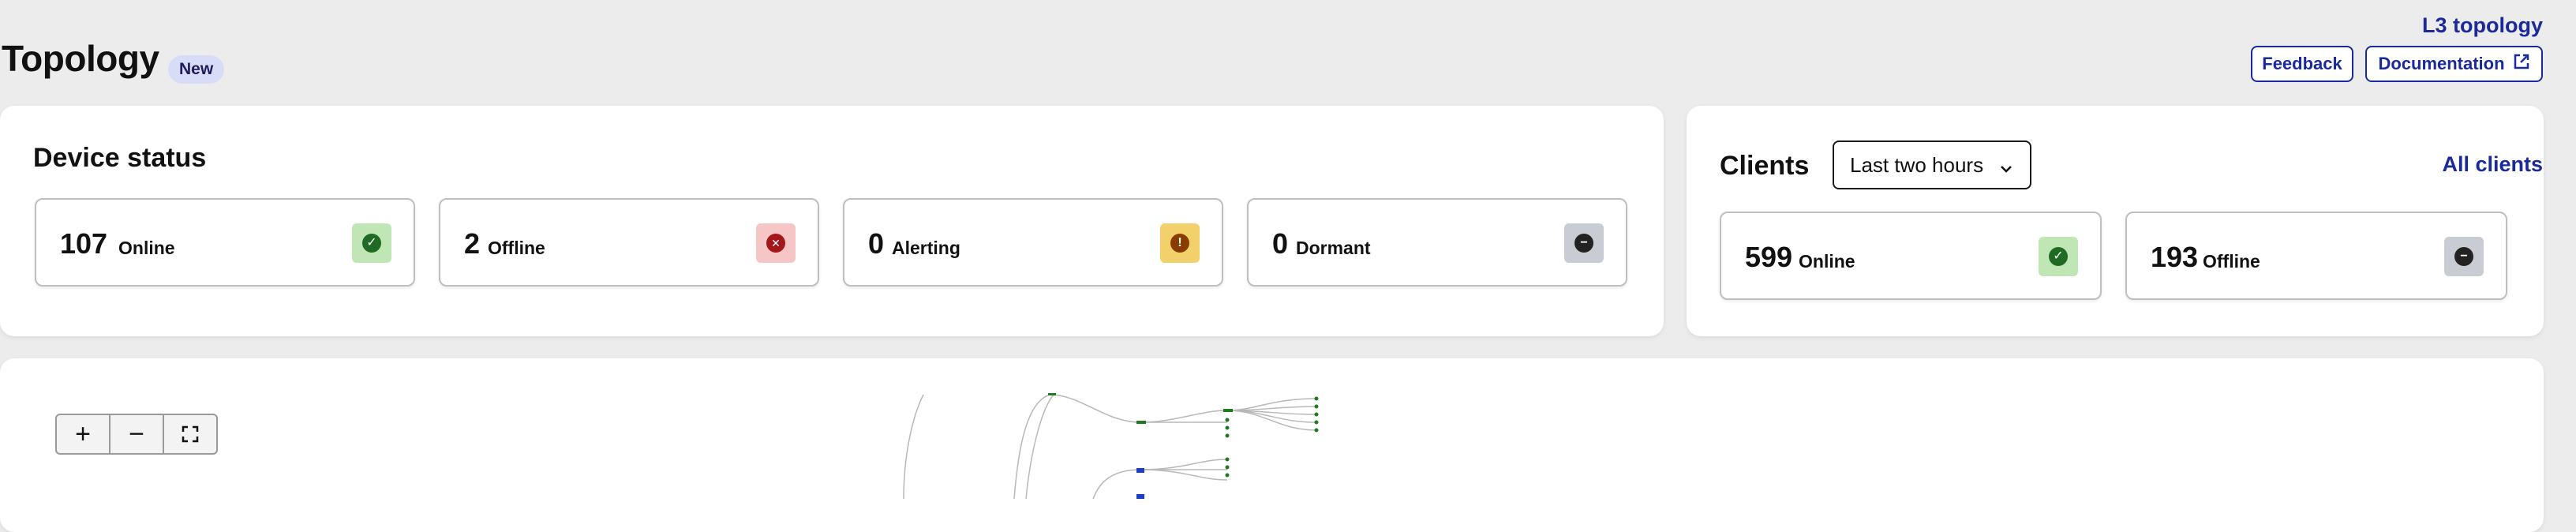 This screenshot has height=532, width=2576. What do you see at coordinates (1180, 243) in the screenshot?
I see `alert-circle-icon: !` at bounding box center [1180, 243].